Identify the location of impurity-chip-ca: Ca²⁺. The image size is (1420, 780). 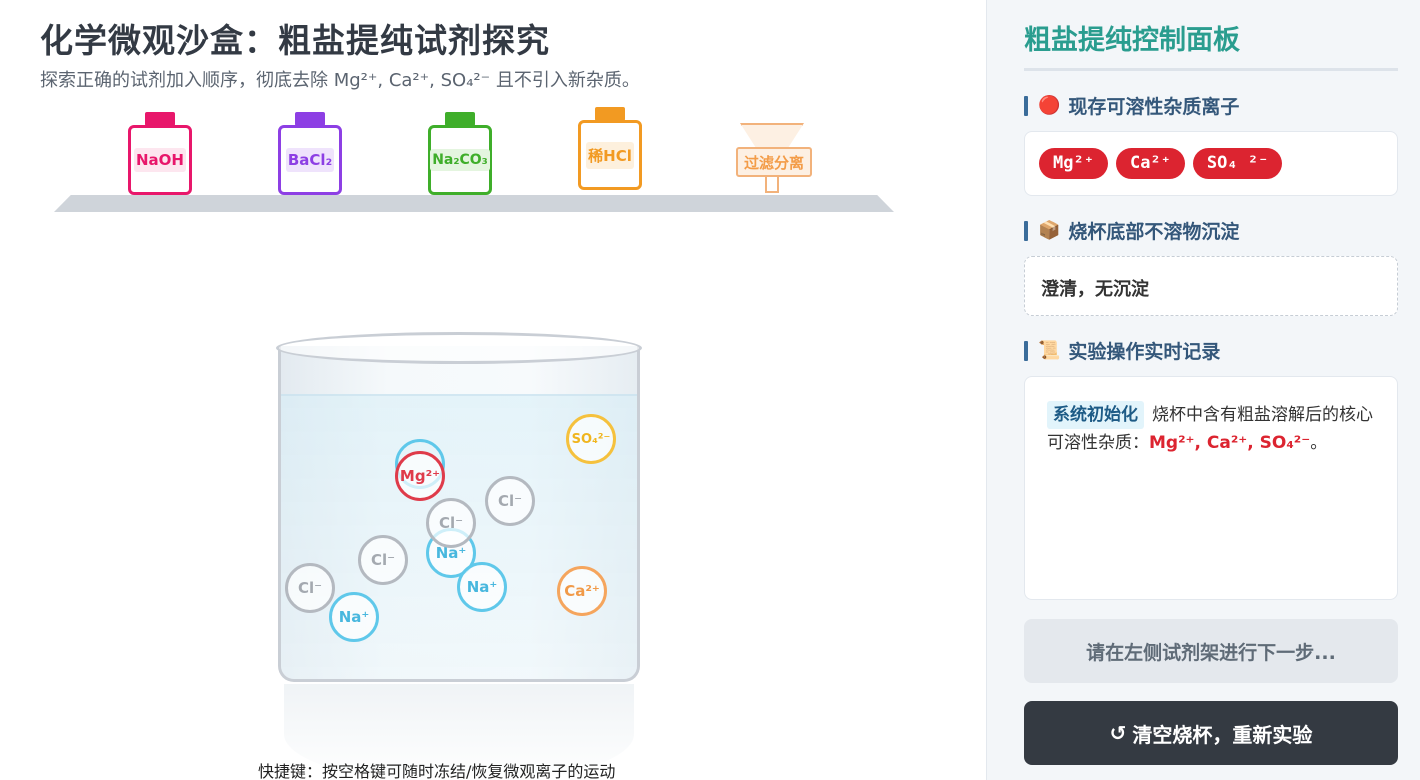
(1150, 163).